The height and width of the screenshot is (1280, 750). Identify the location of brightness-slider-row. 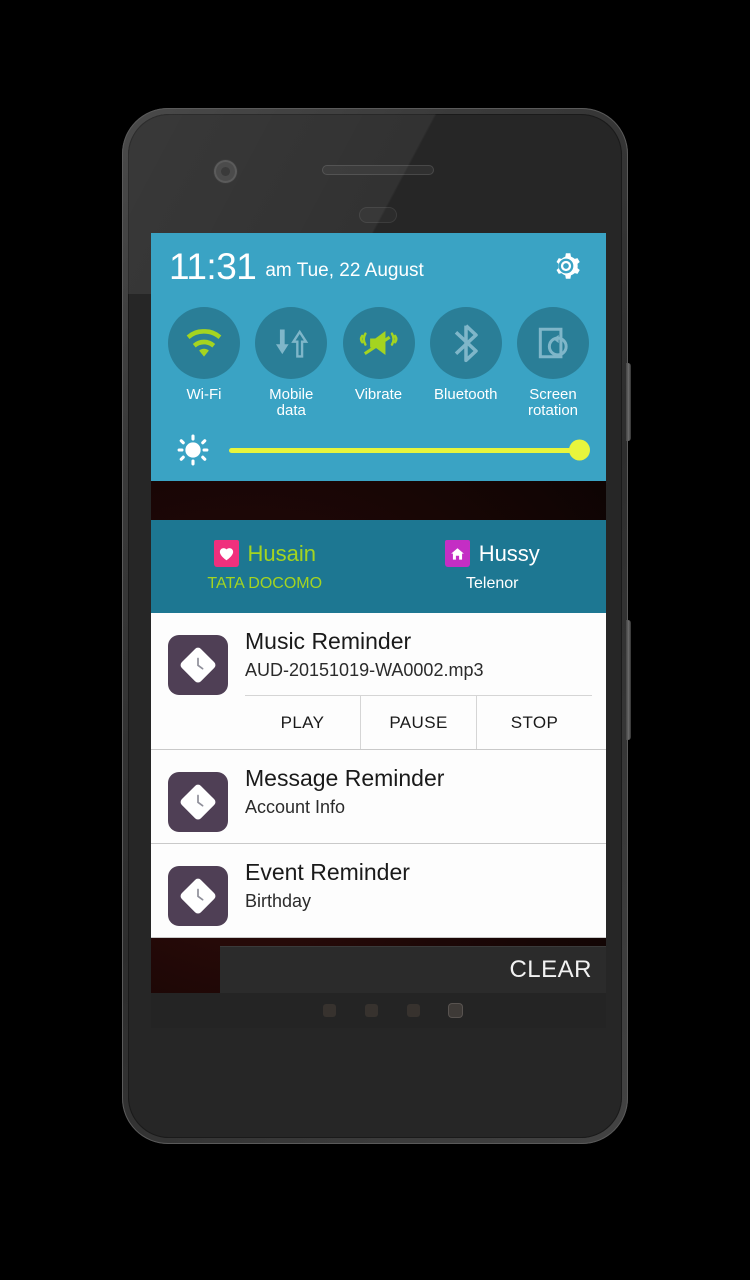
(378, 450).